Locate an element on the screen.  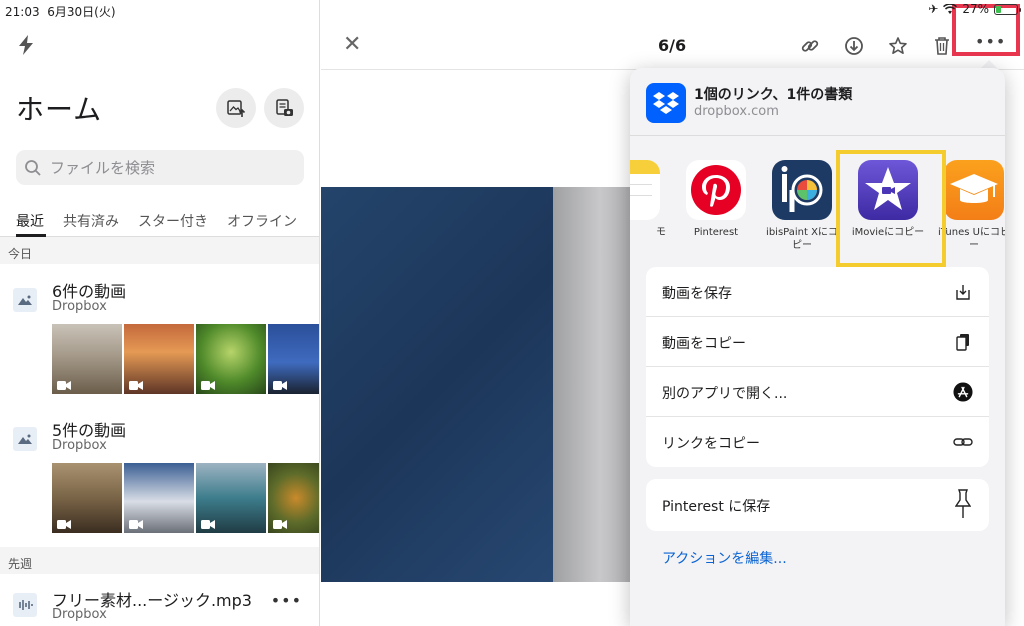
list-item: 6件の動画 Dropbox is located at coordinates (159, 340).